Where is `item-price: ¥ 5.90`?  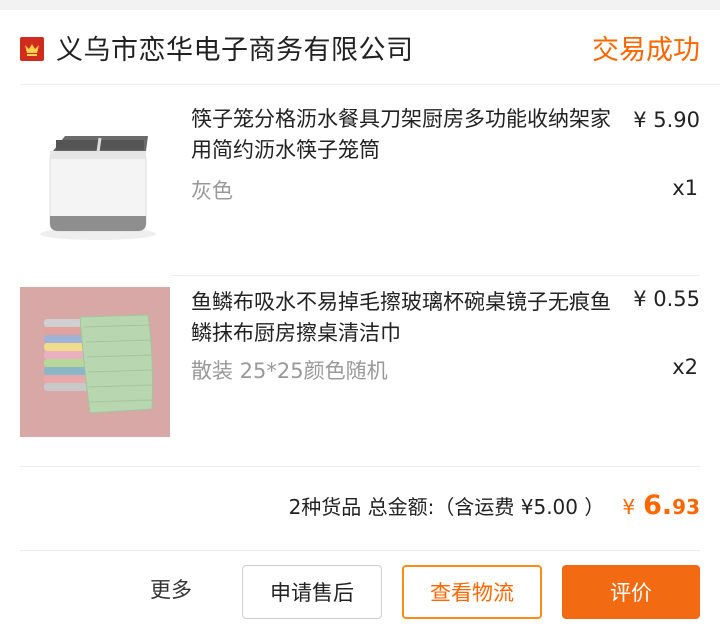
item-price: ¥ 5.90 is located at coordinates (666, 120).